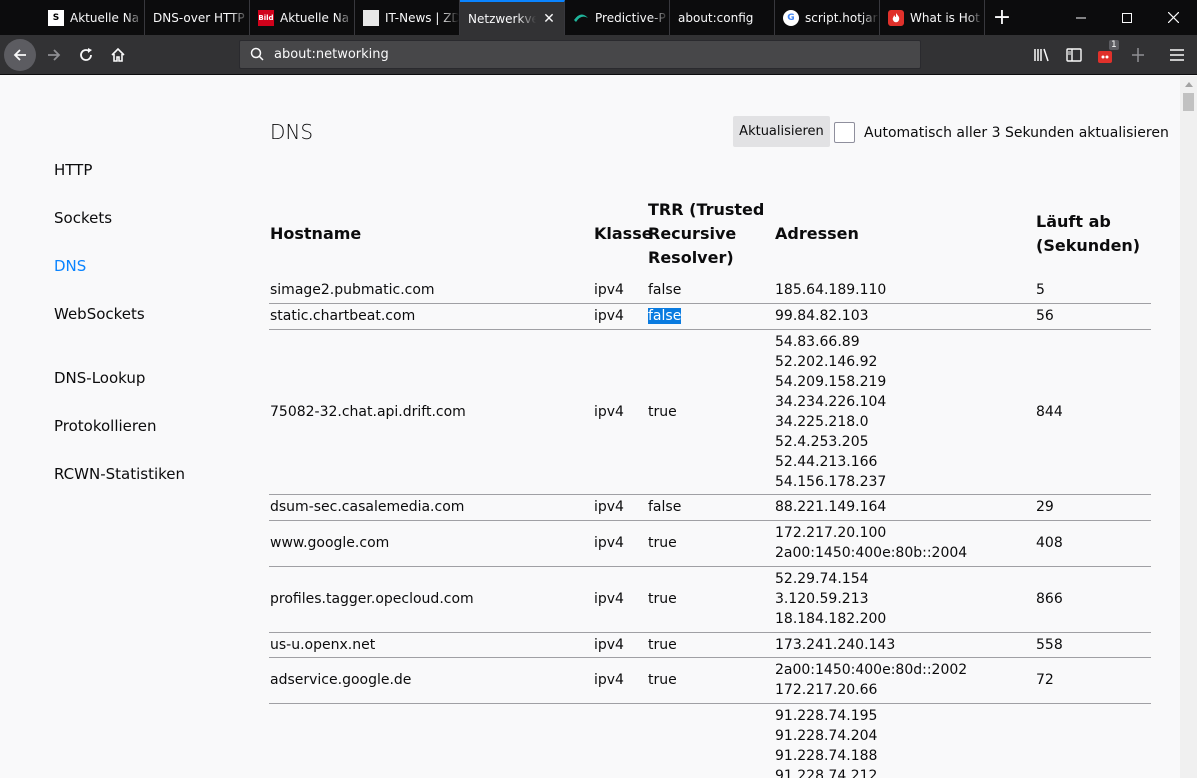  Describe the element at coordinates (266, 17) in the screenshot. I see `bild-logo-icon: Bild` at that location.